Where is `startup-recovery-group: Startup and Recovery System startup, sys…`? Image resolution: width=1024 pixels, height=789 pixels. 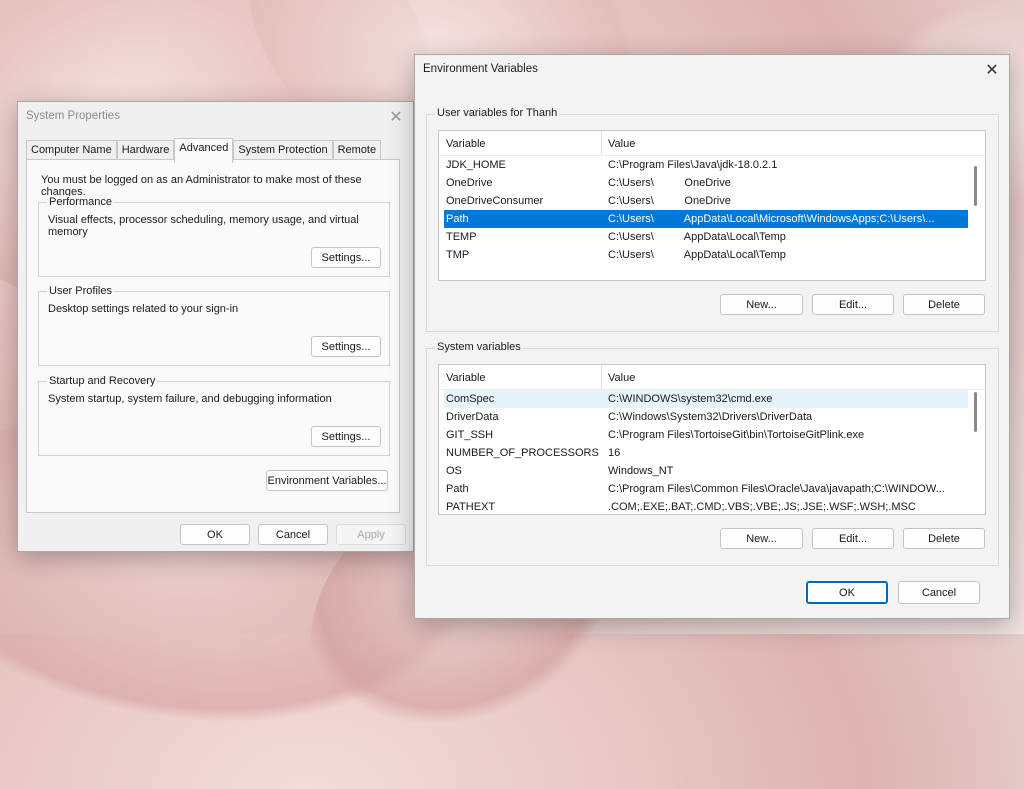
startup-recovery-group: Startup and Recovery System startup, sys… is located at coordinates (214, 415).